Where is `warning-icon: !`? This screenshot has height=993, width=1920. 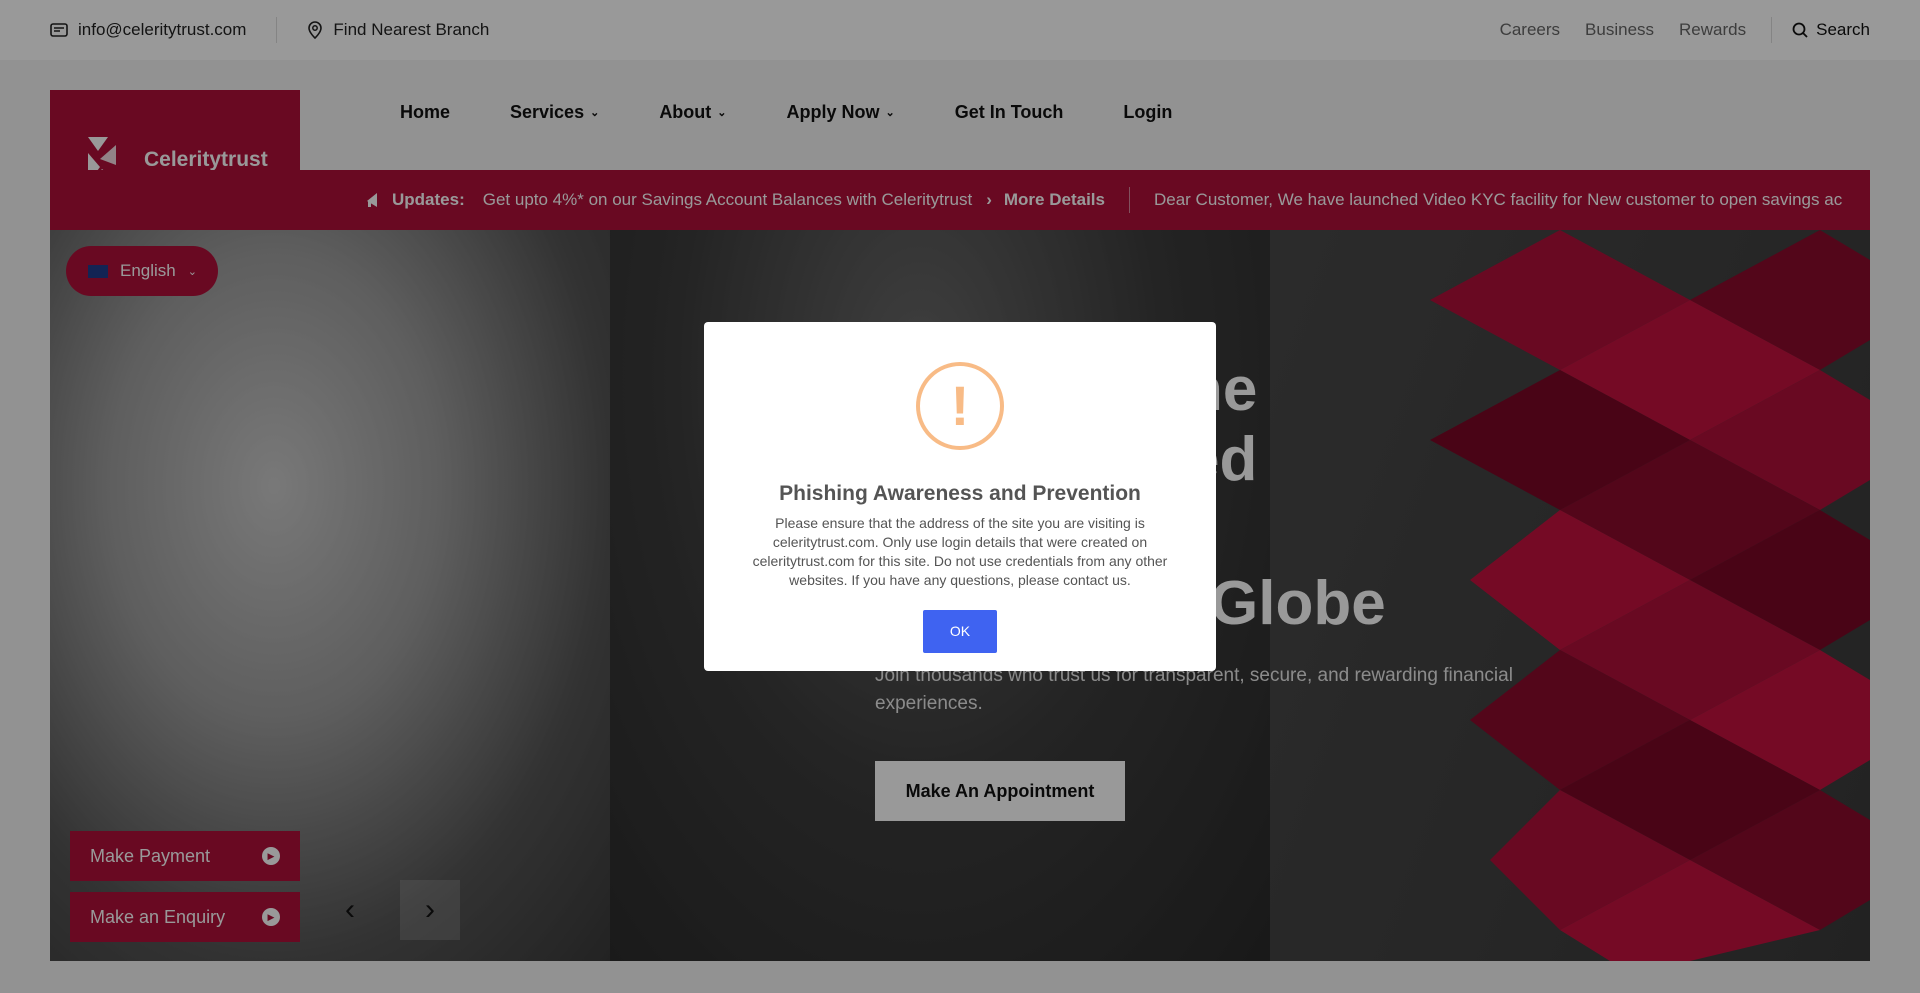
warning-icon: ! is located at coordinates (960, 406).